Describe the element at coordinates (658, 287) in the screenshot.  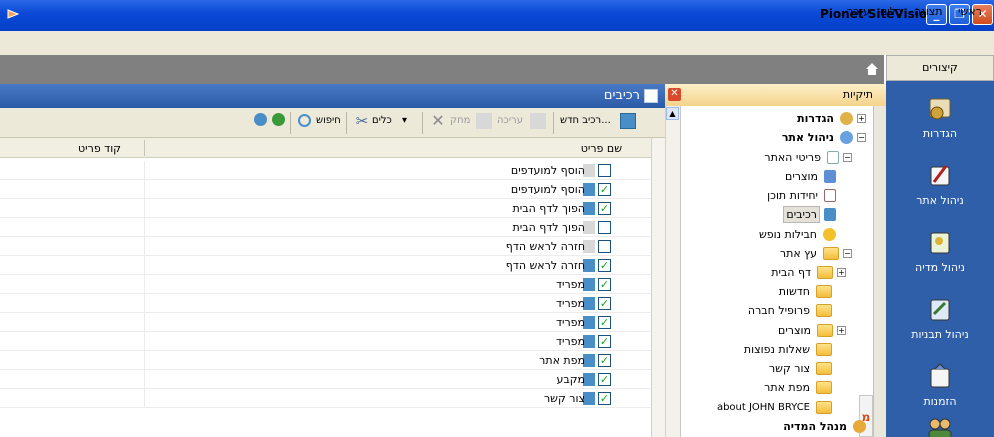
I see `grid-scrollbar` at that location.